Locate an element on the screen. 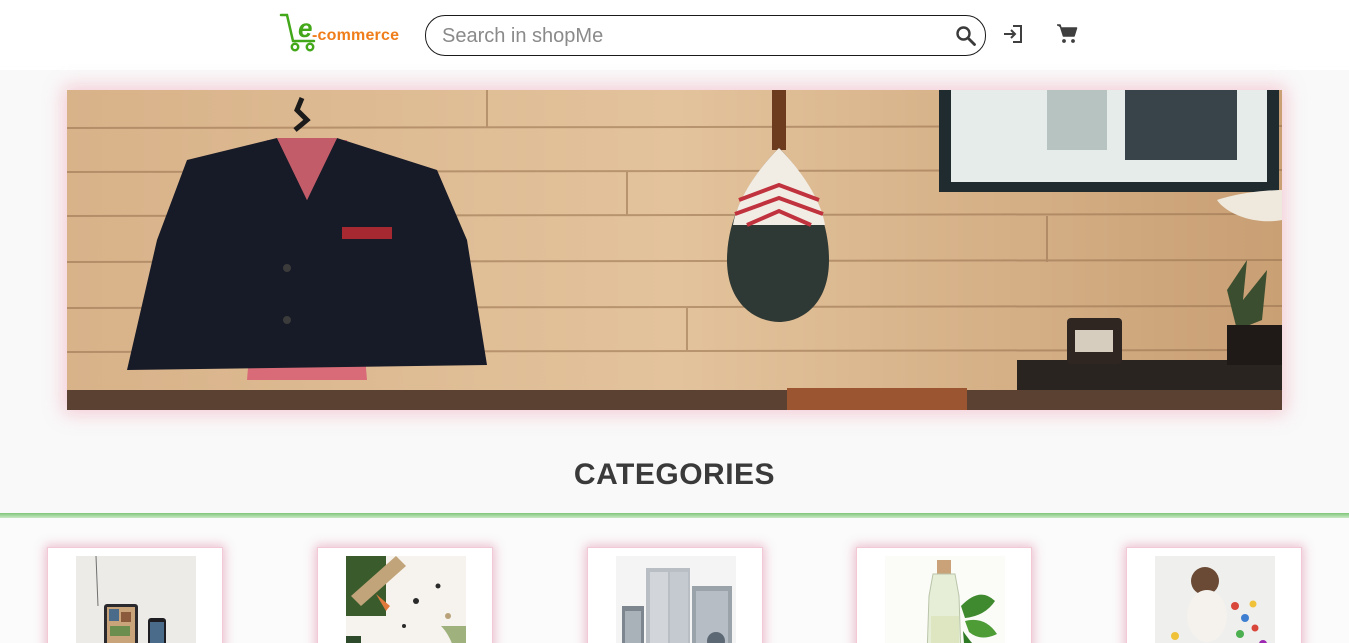 This screenshot has height=643, width=1349. categories-title: CATEGORIES is located at coordinates (674, 474).